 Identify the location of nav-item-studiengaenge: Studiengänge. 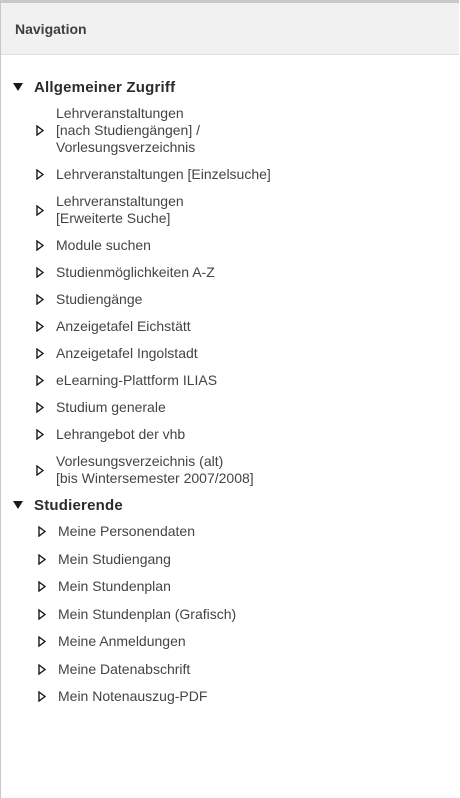
(230, 299).